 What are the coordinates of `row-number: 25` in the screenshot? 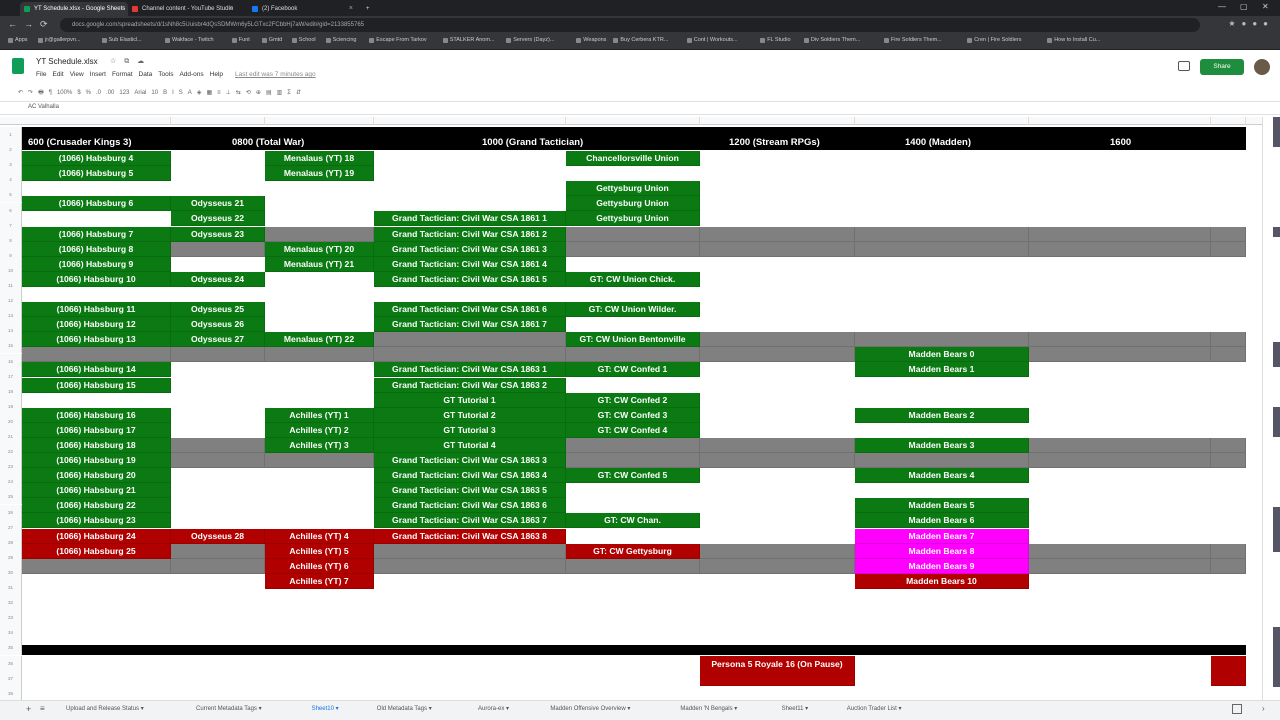 It's located at (11, 497).